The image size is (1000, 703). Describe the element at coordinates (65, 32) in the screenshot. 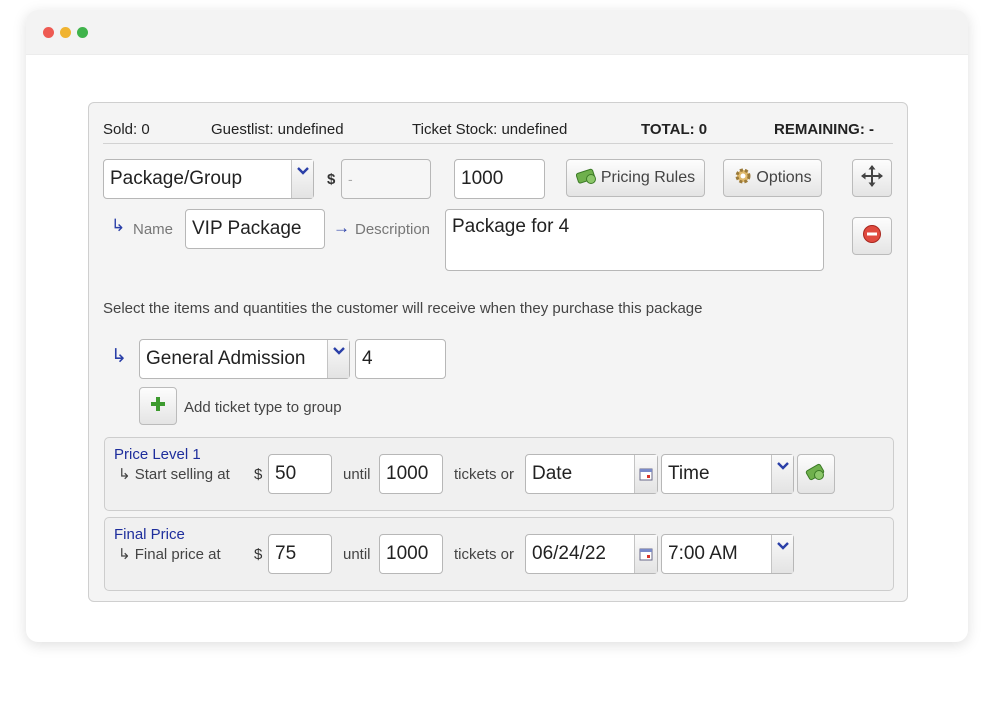

I see `minimize-window-button` at that location.